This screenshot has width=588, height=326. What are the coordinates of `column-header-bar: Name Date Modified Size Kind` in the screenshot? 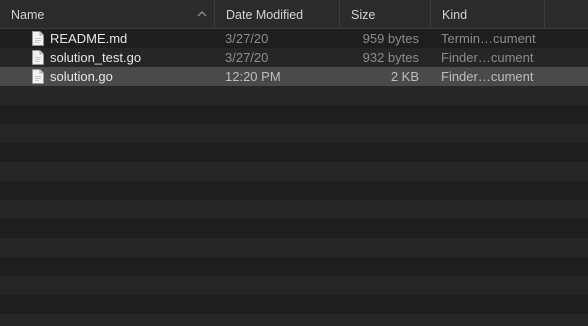 It's located at (294, 14).